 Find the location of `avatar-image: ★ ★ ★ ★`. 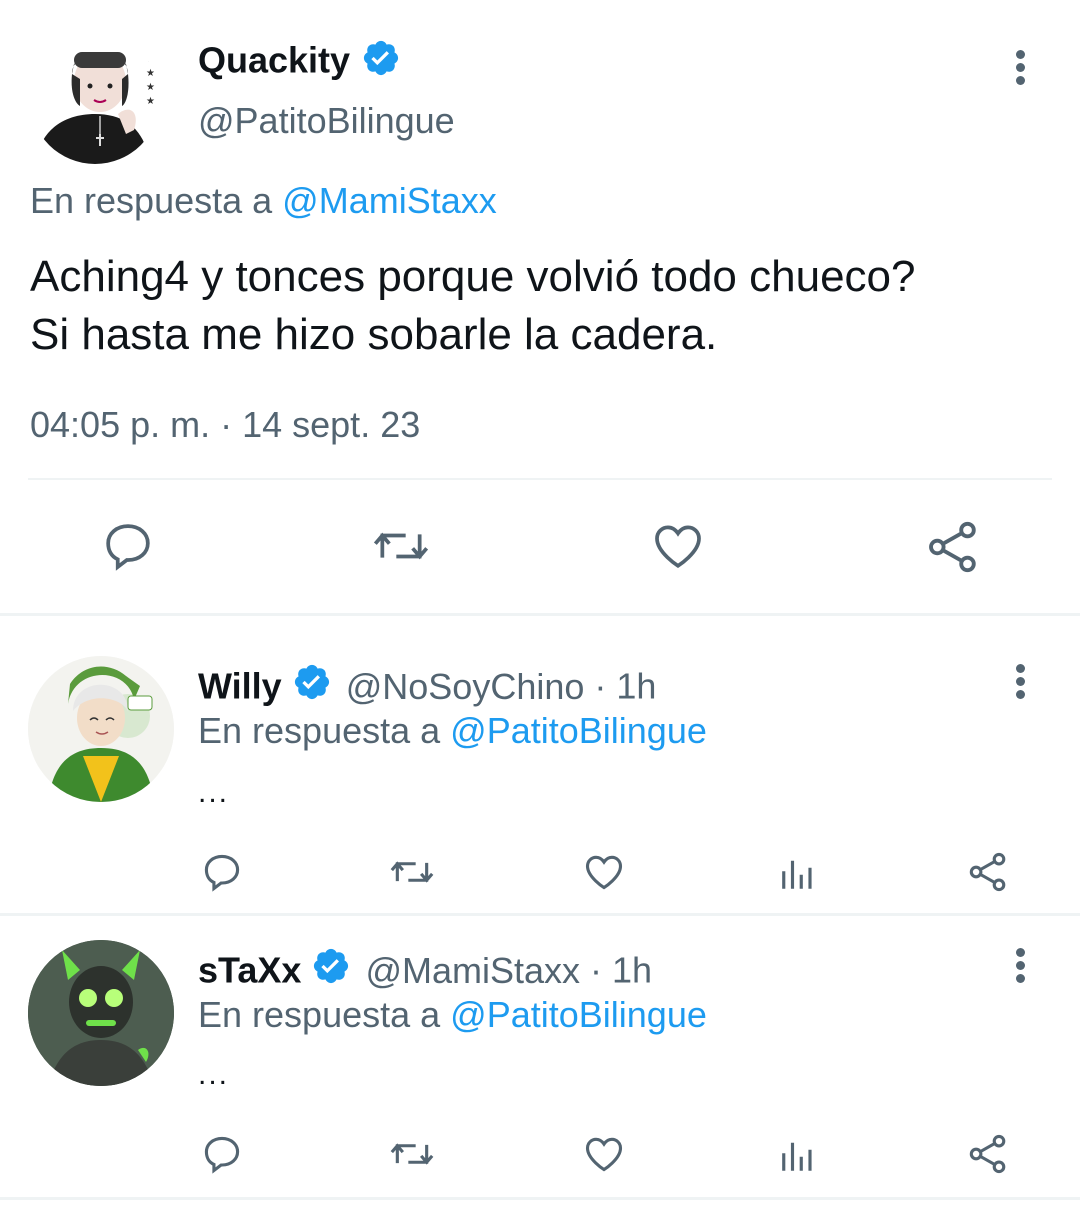

avatar-image: ★ ★ ★ ★ is located at coordinates (95, 99).